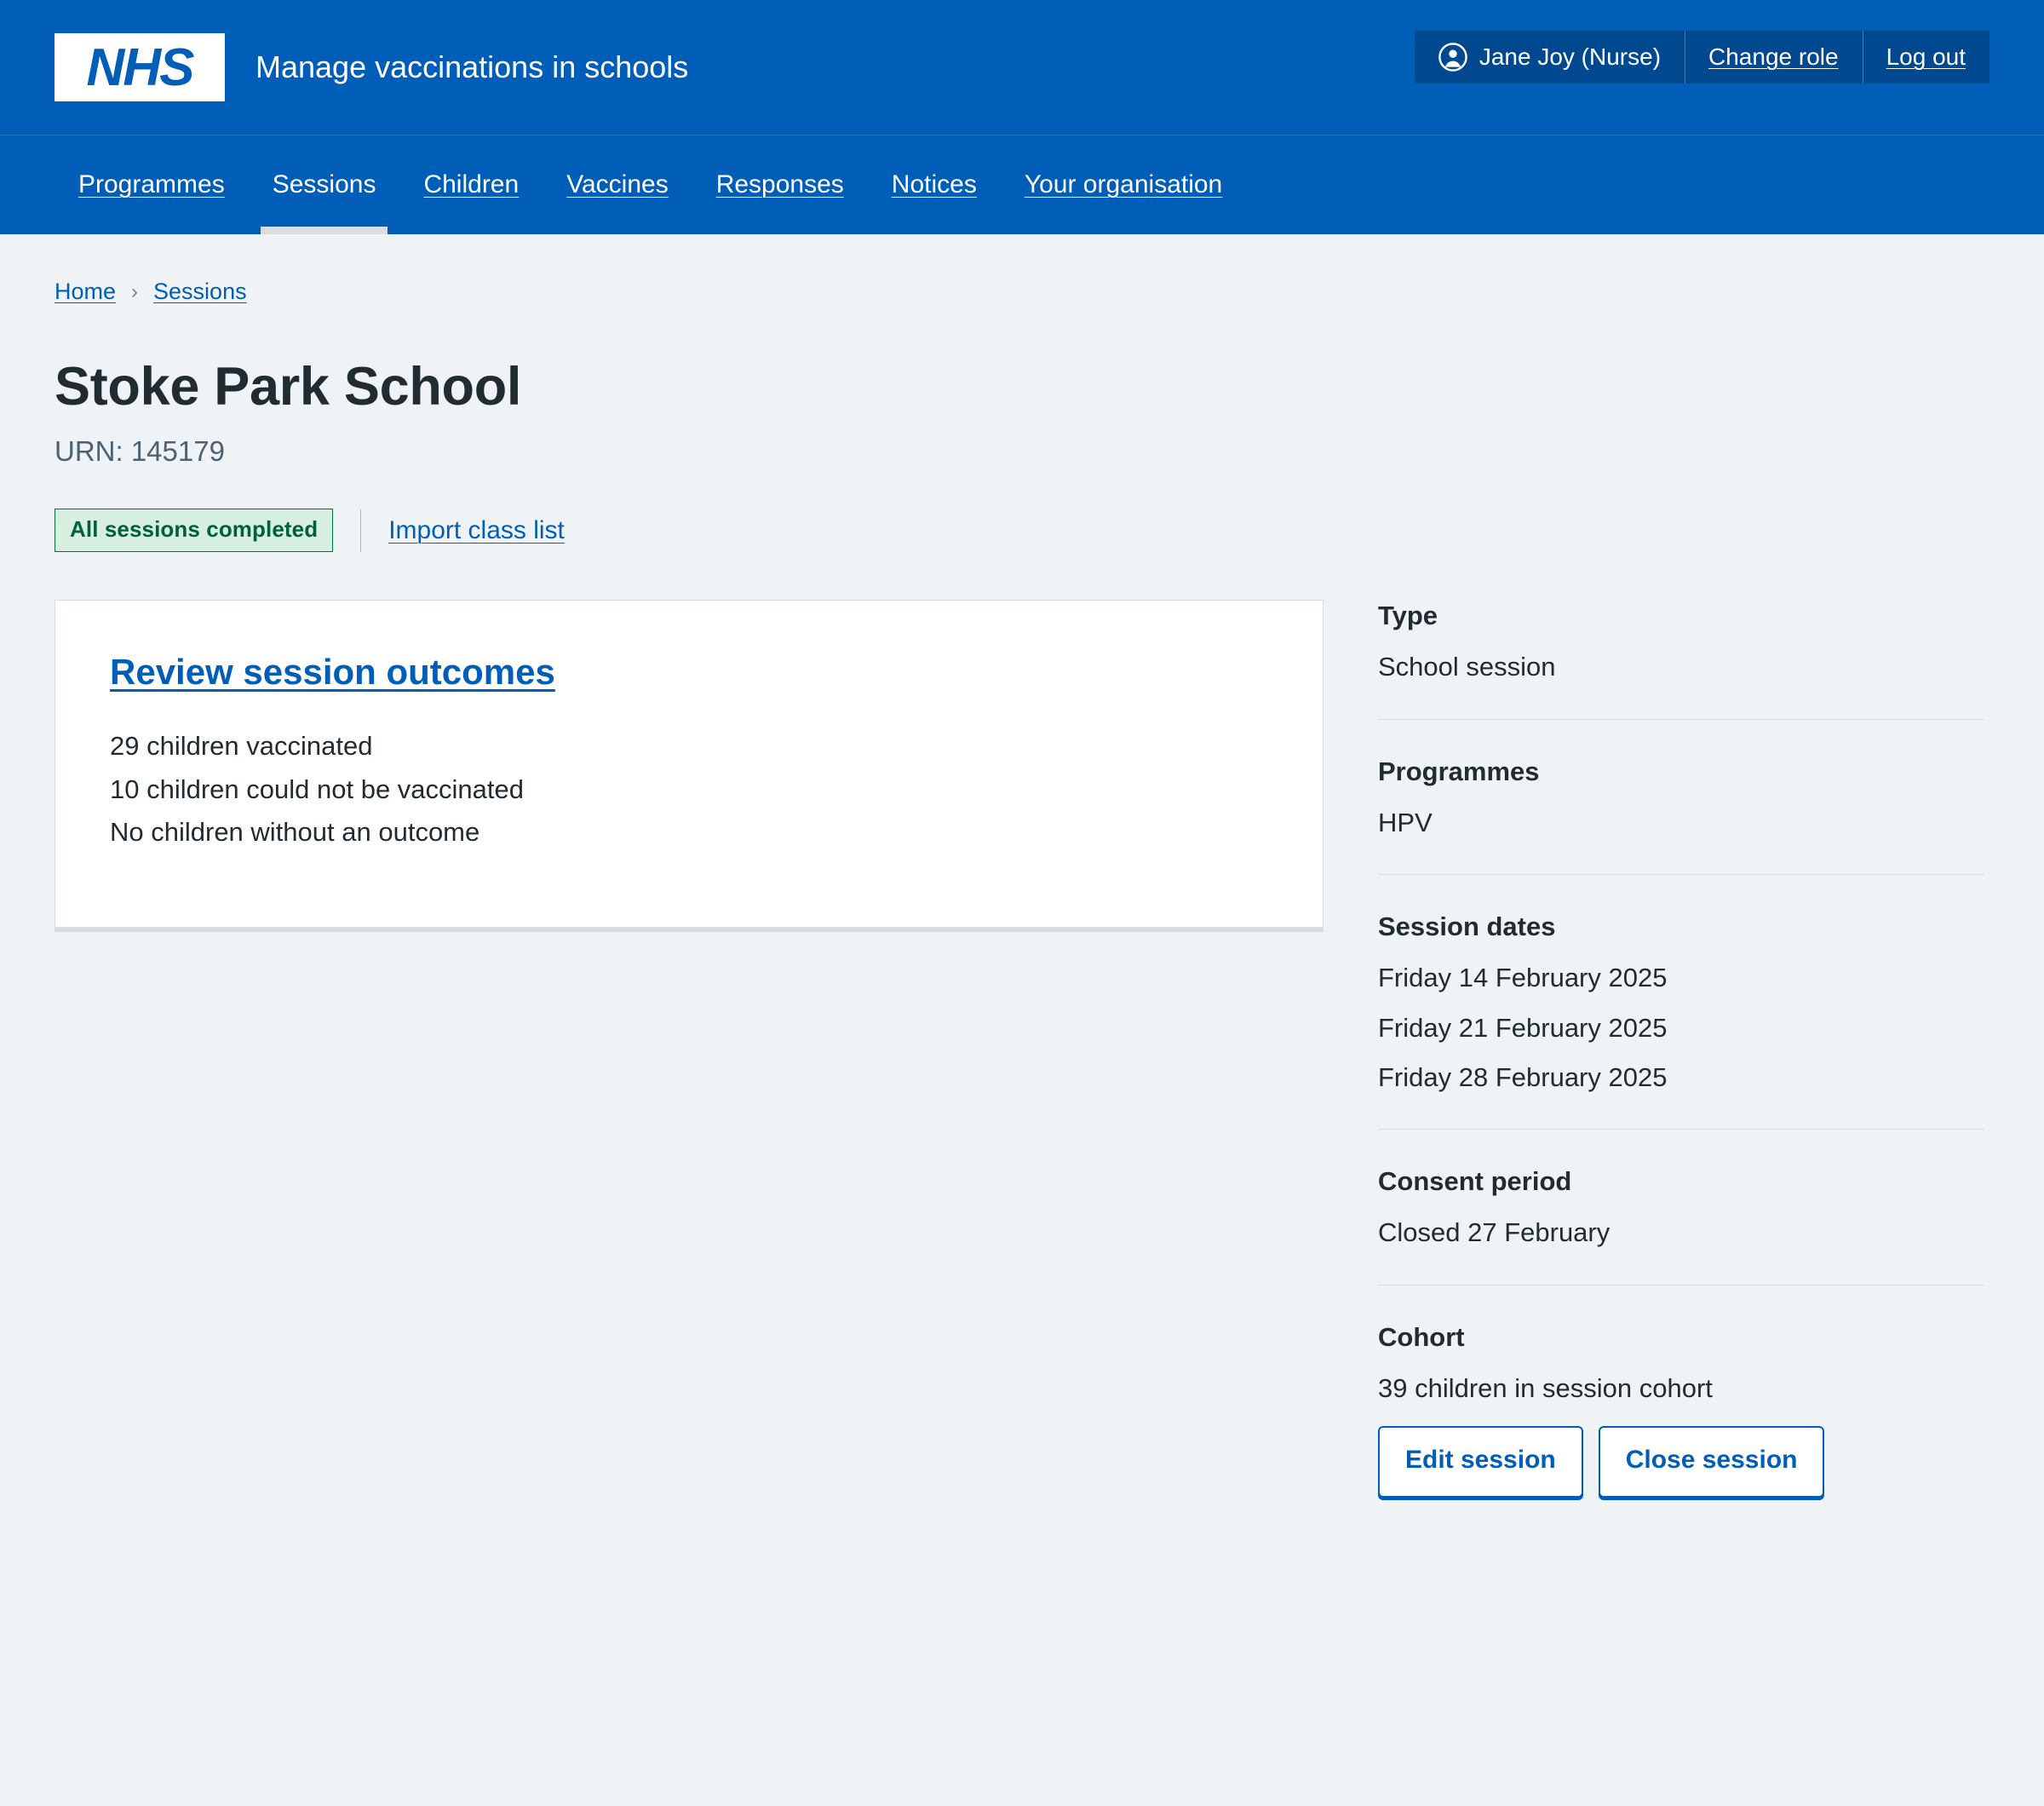 Image resolution: width=2044 pixels, height=1806 pixels. I want to click on meta-consent-period: Consent period Closed 27 February, so click(1681, 1206).